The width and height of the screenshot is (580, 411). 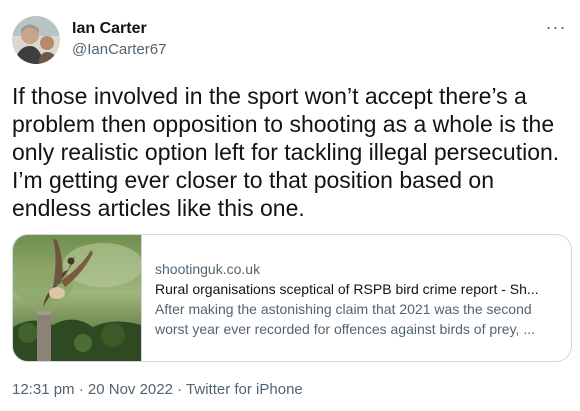 What do you see at coordinates (556, 29) in the screenshot?
I see `more-options-icon: ···` at bounding box center [556, 29].